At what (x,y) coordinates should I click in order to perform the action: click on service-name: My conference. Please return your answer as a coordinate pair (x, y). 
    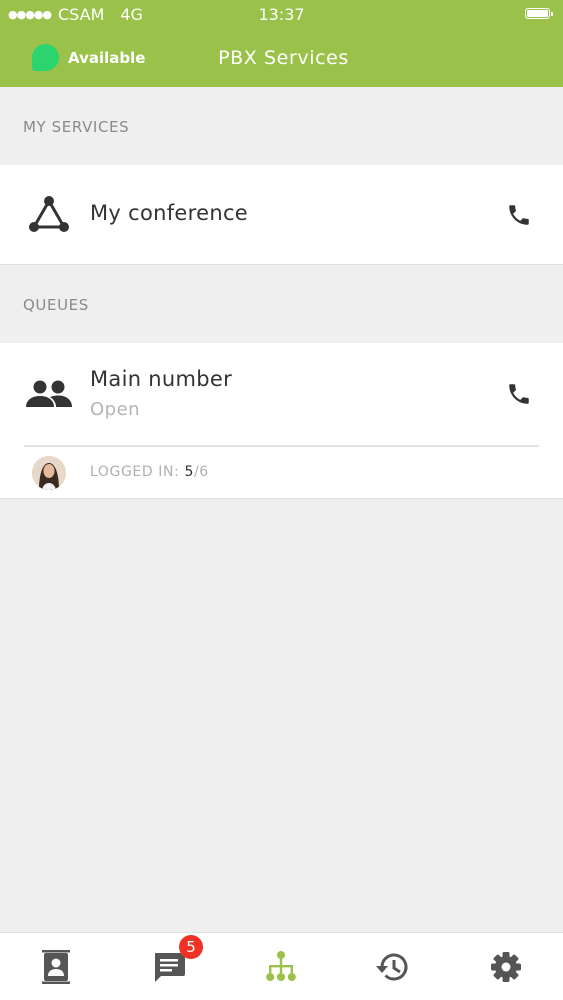
    Looking at the image, I should click on (169, 213).